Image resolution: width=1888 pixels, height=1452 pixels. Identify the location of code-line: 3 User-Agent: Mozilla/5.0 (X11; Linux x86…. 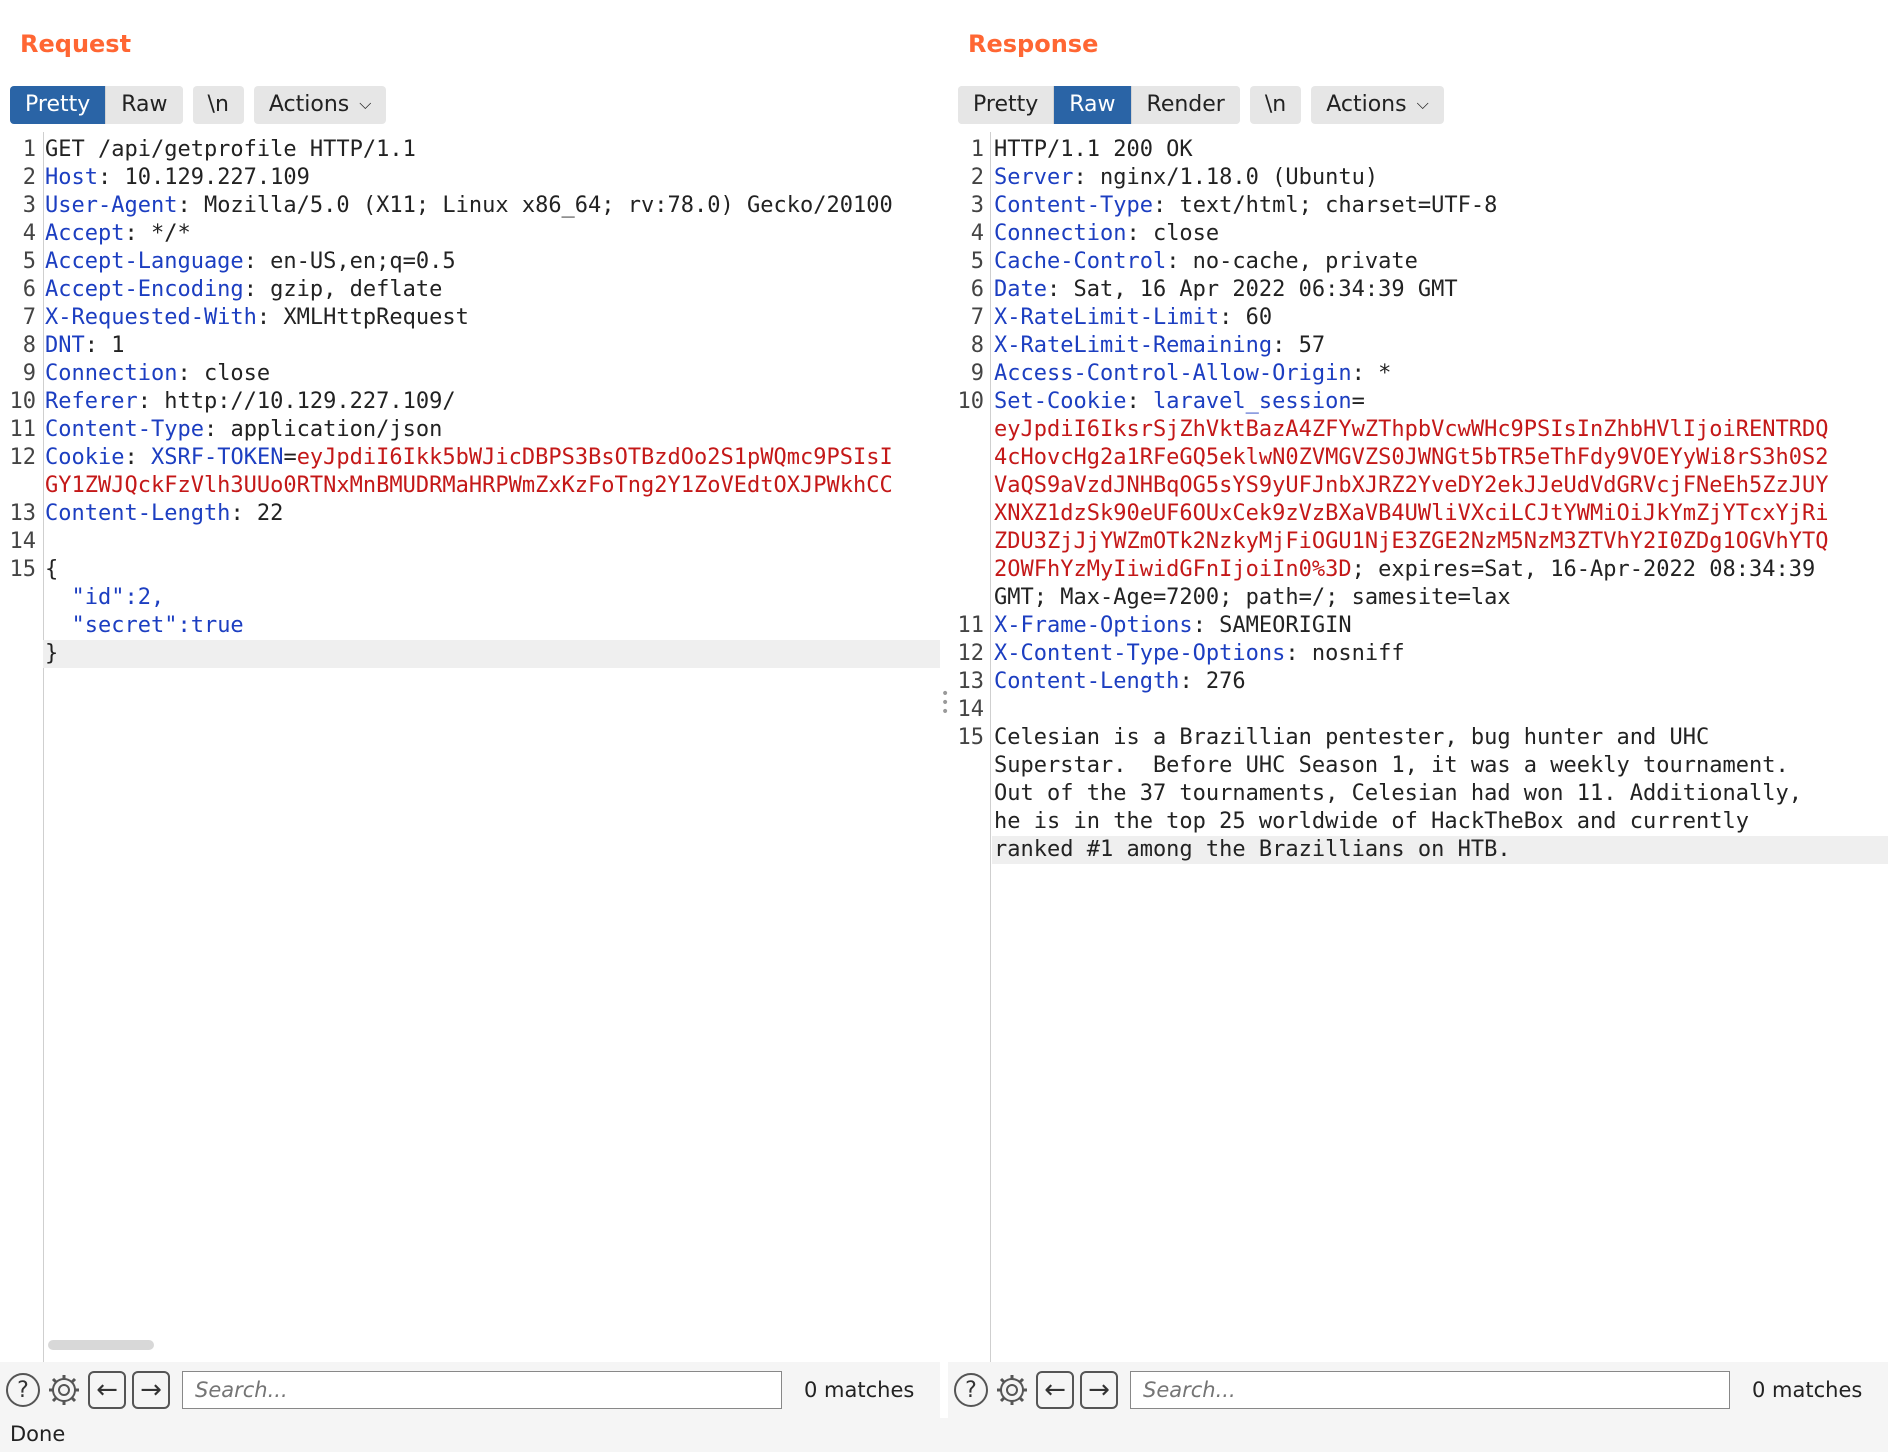
(470, 206).